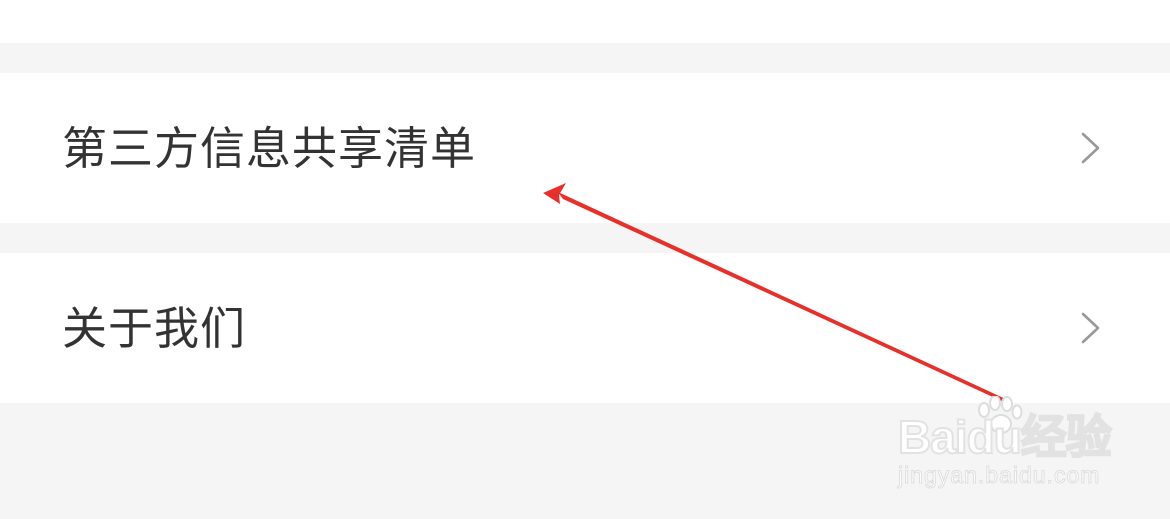 Image resolution: width=1170 pixels, height=519 pixels. Describe the element at coordinates (269, 148) in the screenshot. I see `list-item-label: 第三方信息共享清单` at that location.